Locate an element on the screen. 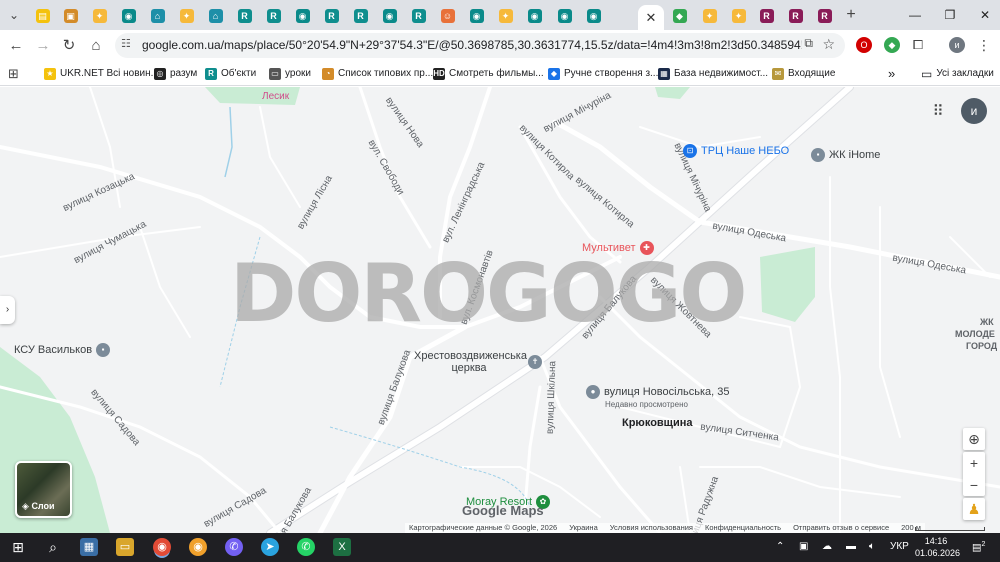 This screenshot has height=562, width=1000. forward-arrow-icon: → is located at coordinates (43, 46).